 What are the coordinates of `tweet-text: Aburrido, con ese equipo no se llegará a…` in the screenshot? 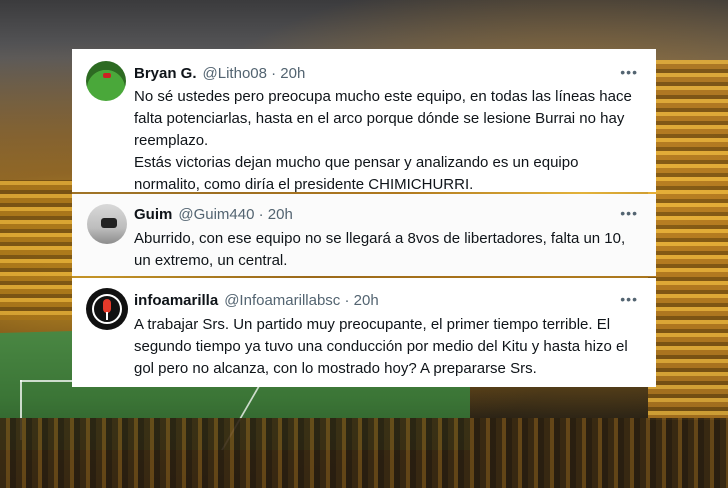 It's located at (386, 250).